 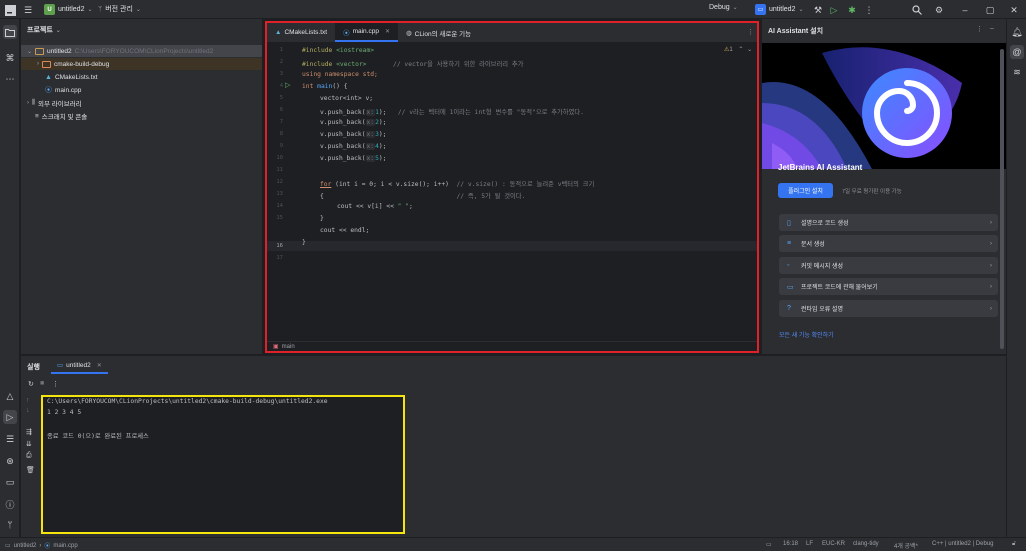 I want to click on vcs-selector: ᛘ 버전 관리 ⌄, so click(x=119, y=9).